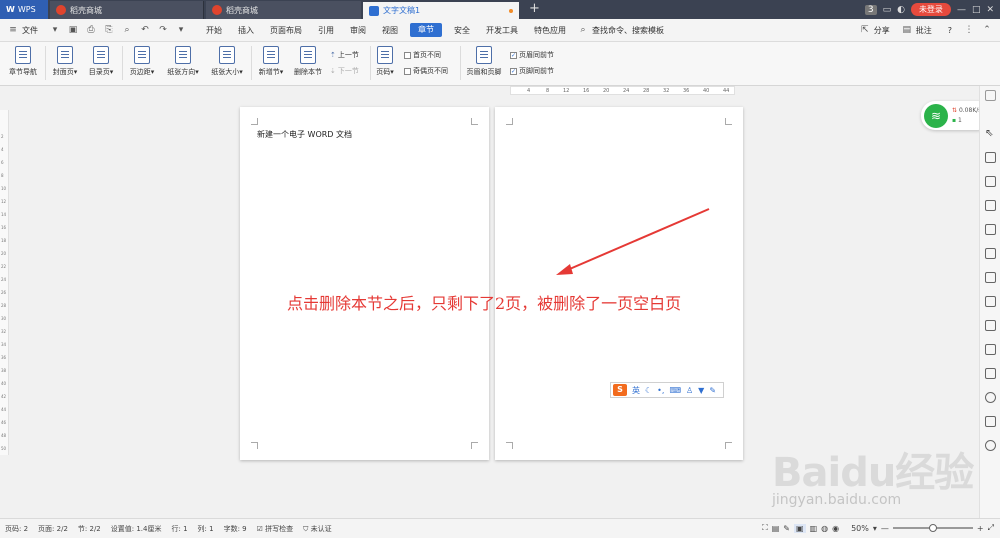 The height and width of the screenshot is (538, 1000). What do you see at coordinates (701, 390) in the screenshot?
I see `skin-shirt-icon: ▼` at bounding box center [701, 390].